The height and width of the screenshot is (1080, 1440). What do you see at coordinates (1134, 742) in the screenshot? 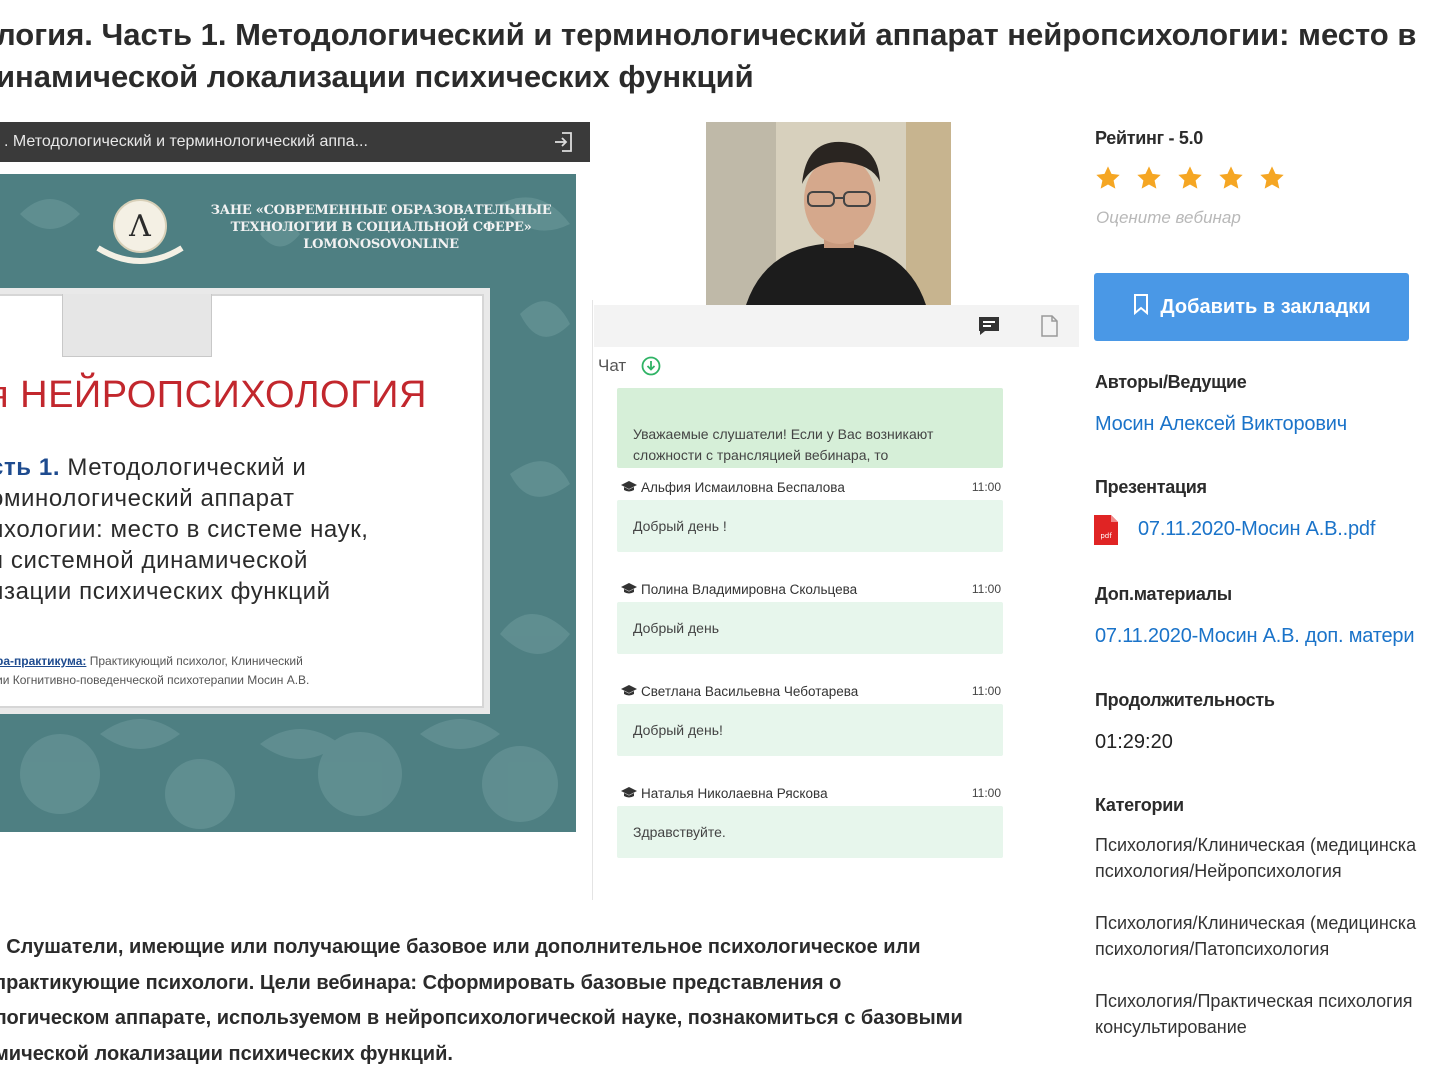
I see `duration-value: 01:29:20` at bounding box center [1134, 742].